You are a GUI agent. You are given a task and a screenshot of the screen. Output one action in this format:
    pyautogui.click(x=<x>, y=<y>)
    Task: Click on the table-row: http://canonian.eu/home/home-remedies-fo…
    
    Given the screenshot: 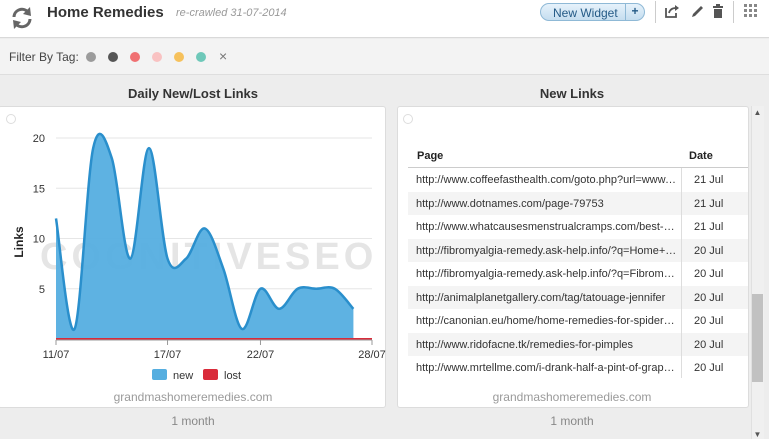 What is the action you would take?
    pyautogui.click(x=578, y=321)
    